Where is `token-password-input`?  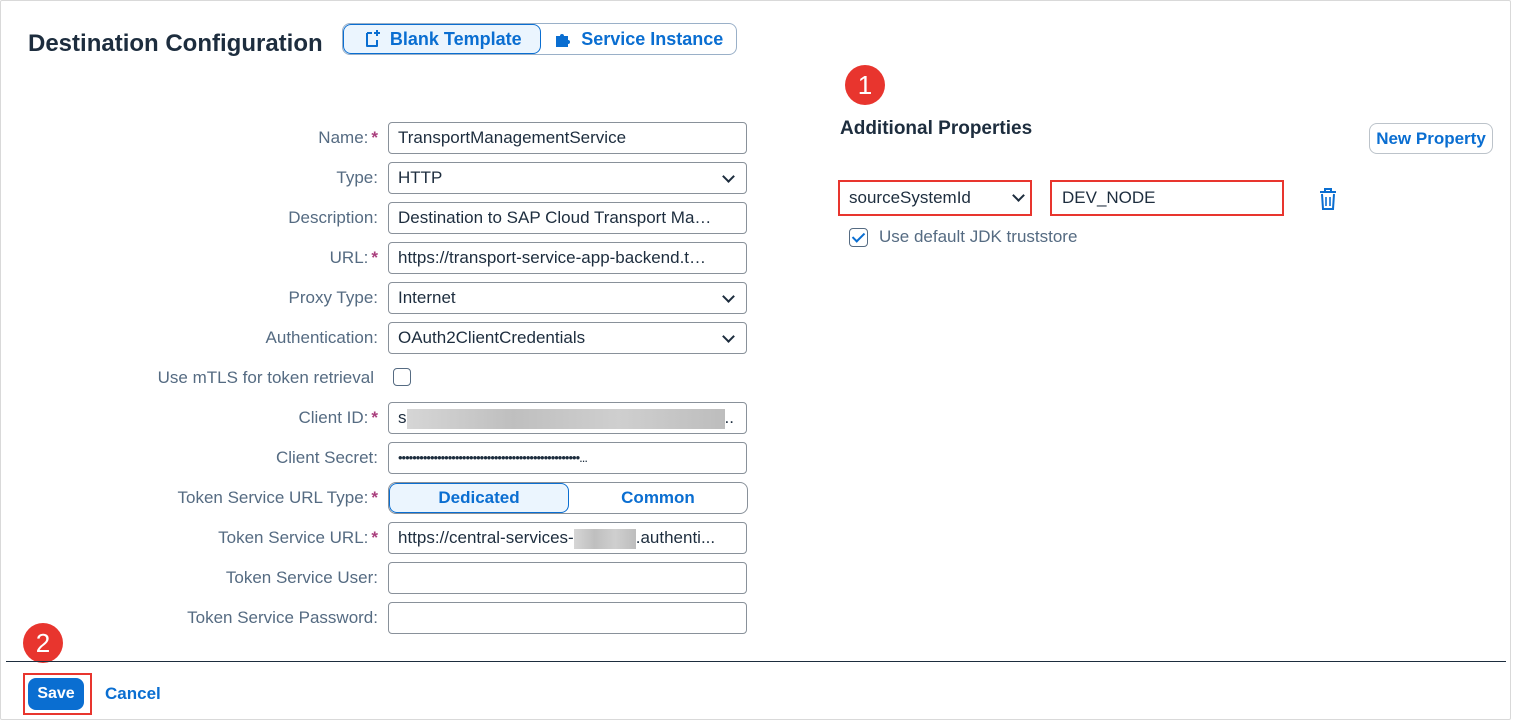 token-password-input is located at coordinates (567, 618).